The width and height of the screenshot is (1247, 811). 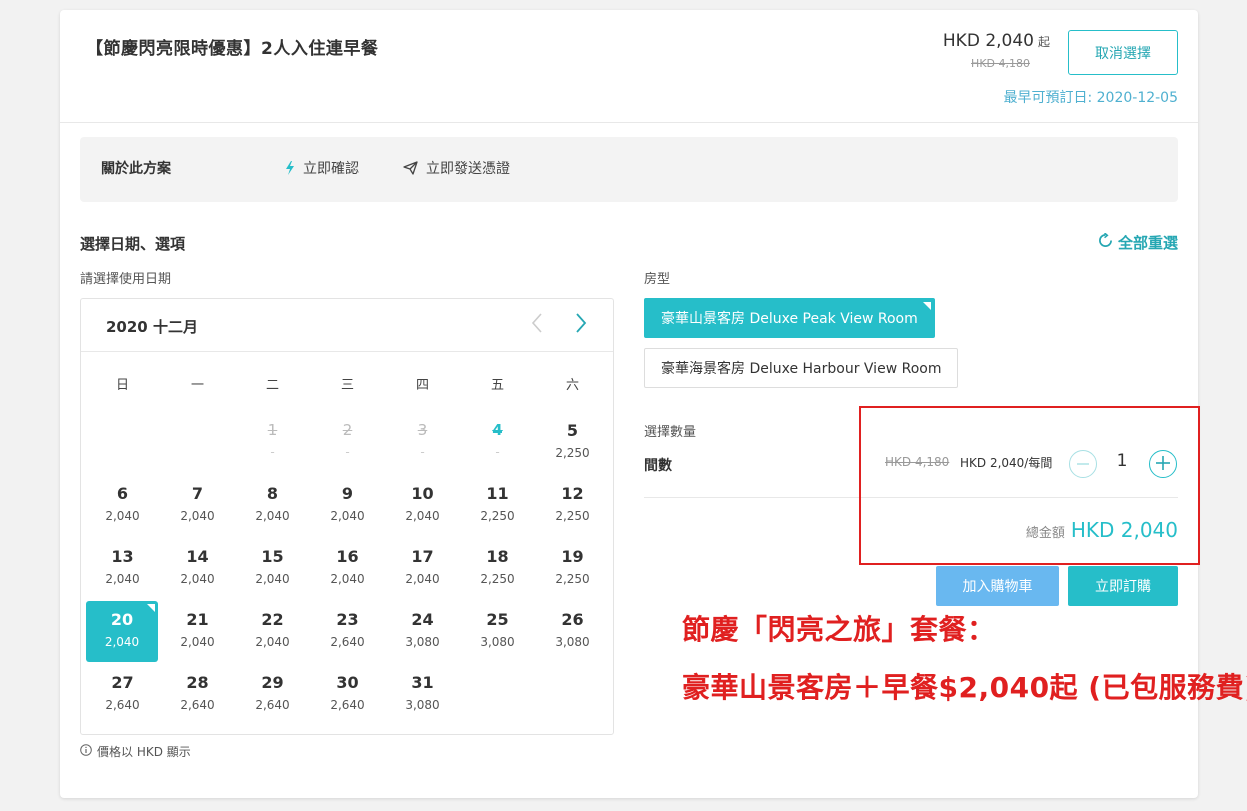 What do you see at coordinates (422, 514) in the screenshot?
I see `calendar-day: 10 2,040` at bounding box center [422, 514].